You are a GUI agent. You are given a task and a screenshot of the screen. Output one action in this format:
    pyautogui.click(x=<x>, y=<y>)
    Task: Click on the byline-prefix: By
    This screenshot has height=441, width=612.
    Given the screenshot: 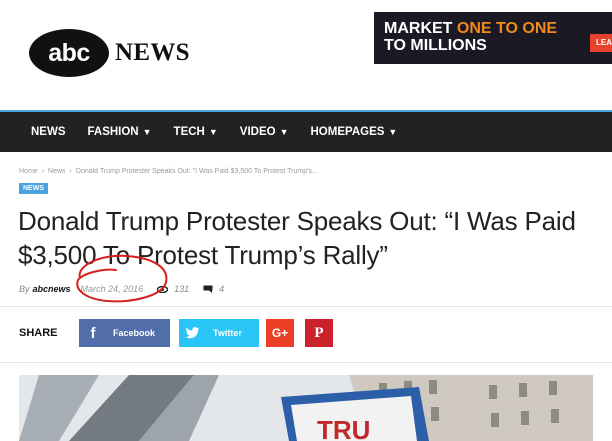 What is the action you would take?
    pyautogui.click(x=24, y=289)
    